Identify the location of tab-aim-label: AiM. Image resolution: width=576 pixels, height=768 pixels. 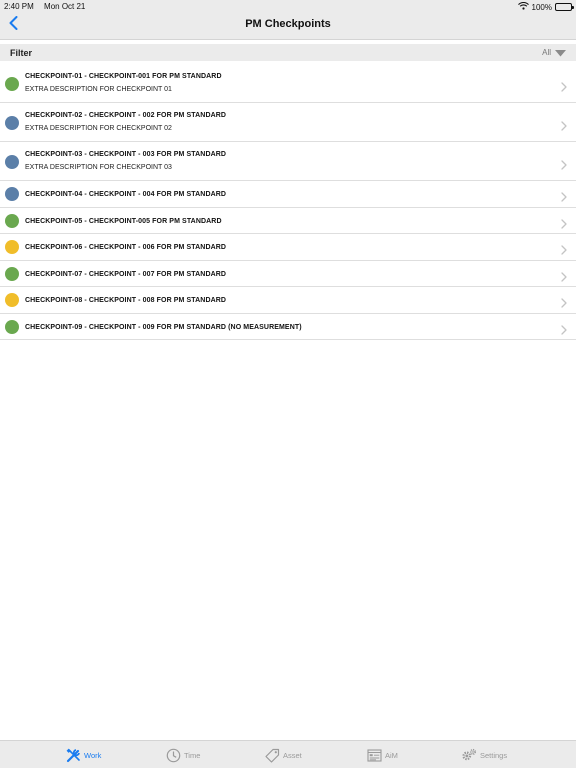
(391, 755).